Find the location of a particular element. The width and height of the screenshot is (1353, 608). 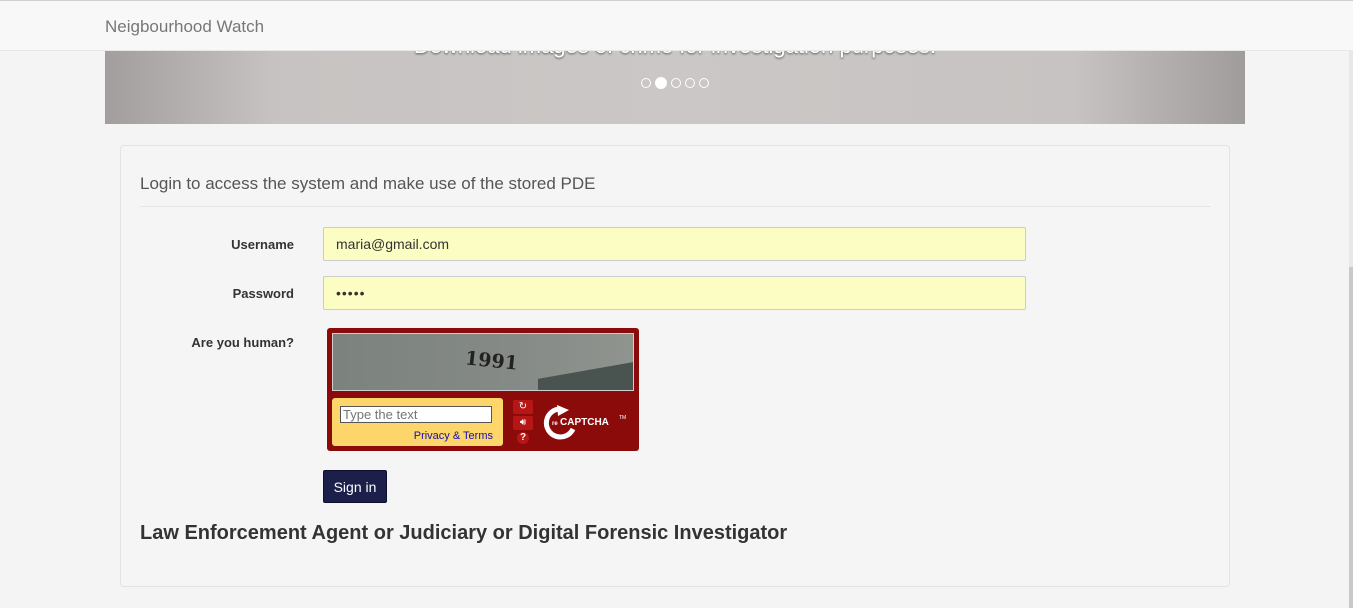

refresh-icon: ↻ is located at coordinates (523, 407).